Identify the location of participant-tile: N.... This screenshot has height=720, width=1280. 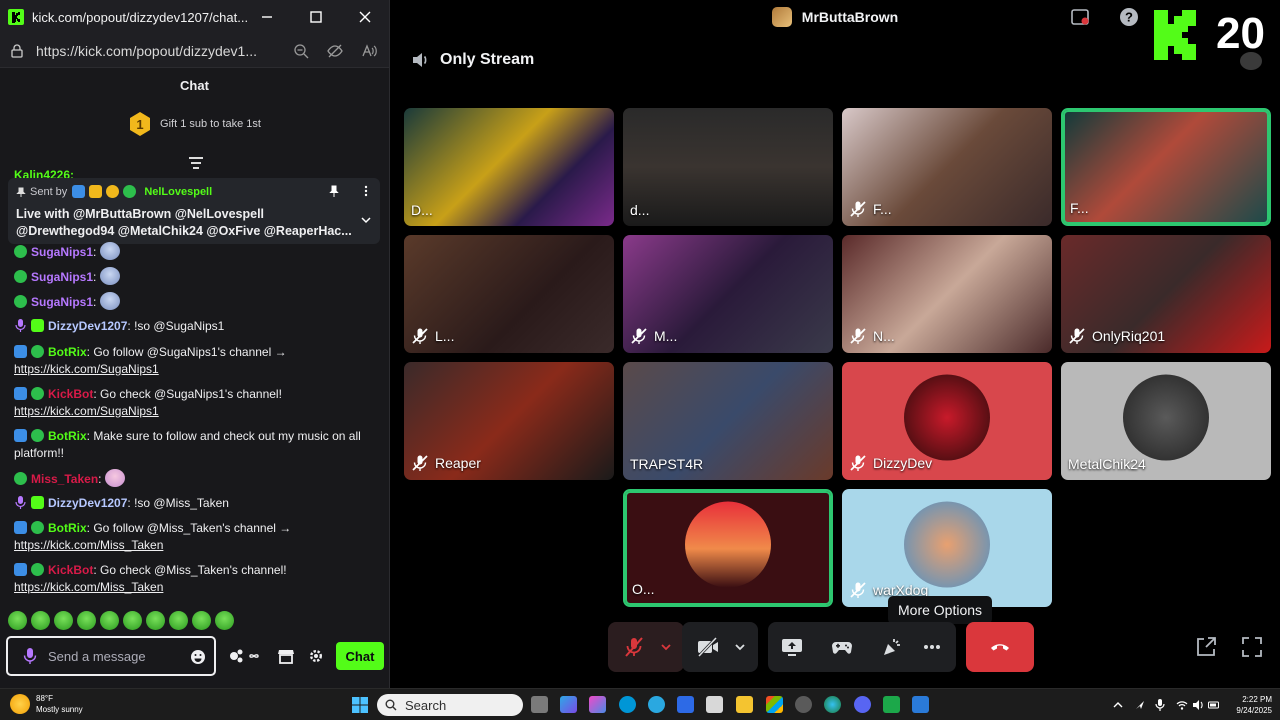
(947, 294).